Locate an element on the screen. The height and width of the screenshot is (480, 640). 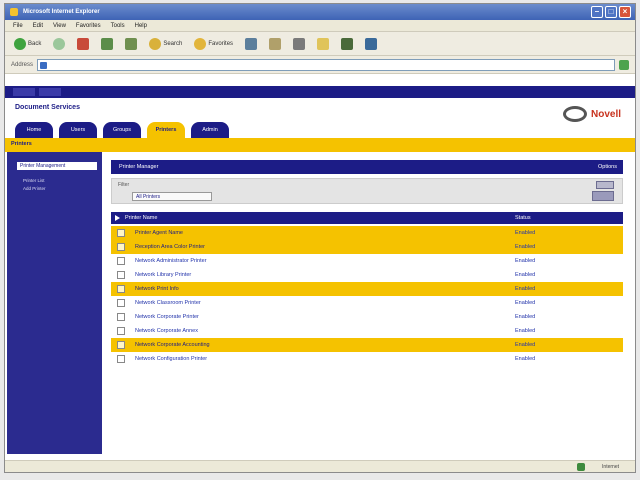
star-icon is located at coordinates (200, 43).